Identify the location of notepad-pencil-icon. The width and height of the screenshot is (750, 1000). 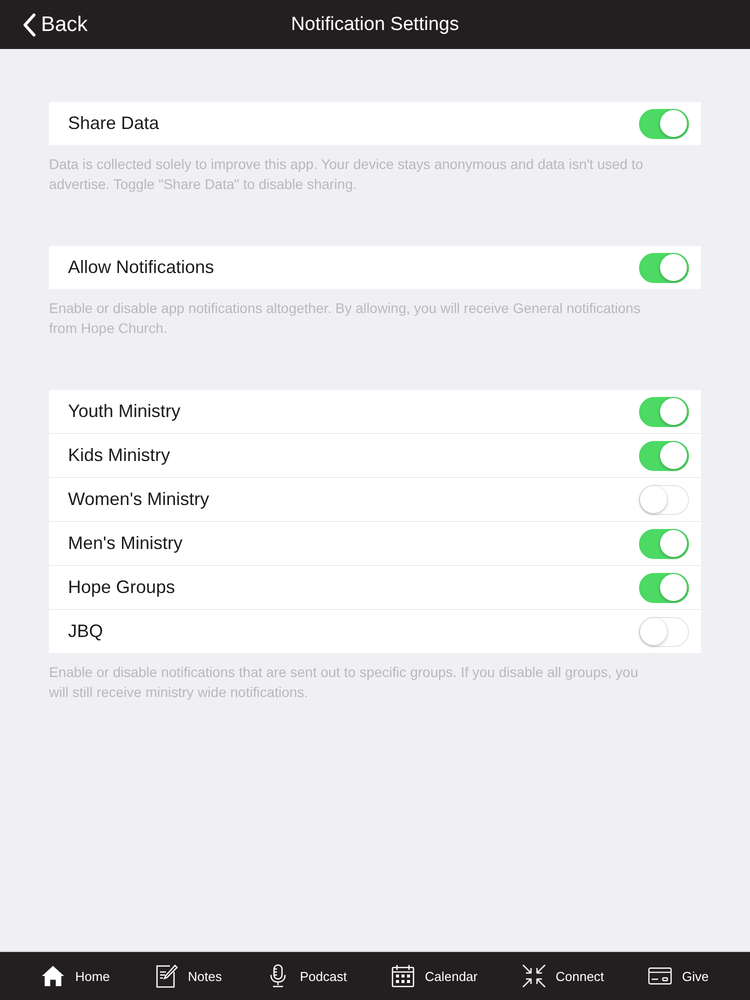
(166, 976).